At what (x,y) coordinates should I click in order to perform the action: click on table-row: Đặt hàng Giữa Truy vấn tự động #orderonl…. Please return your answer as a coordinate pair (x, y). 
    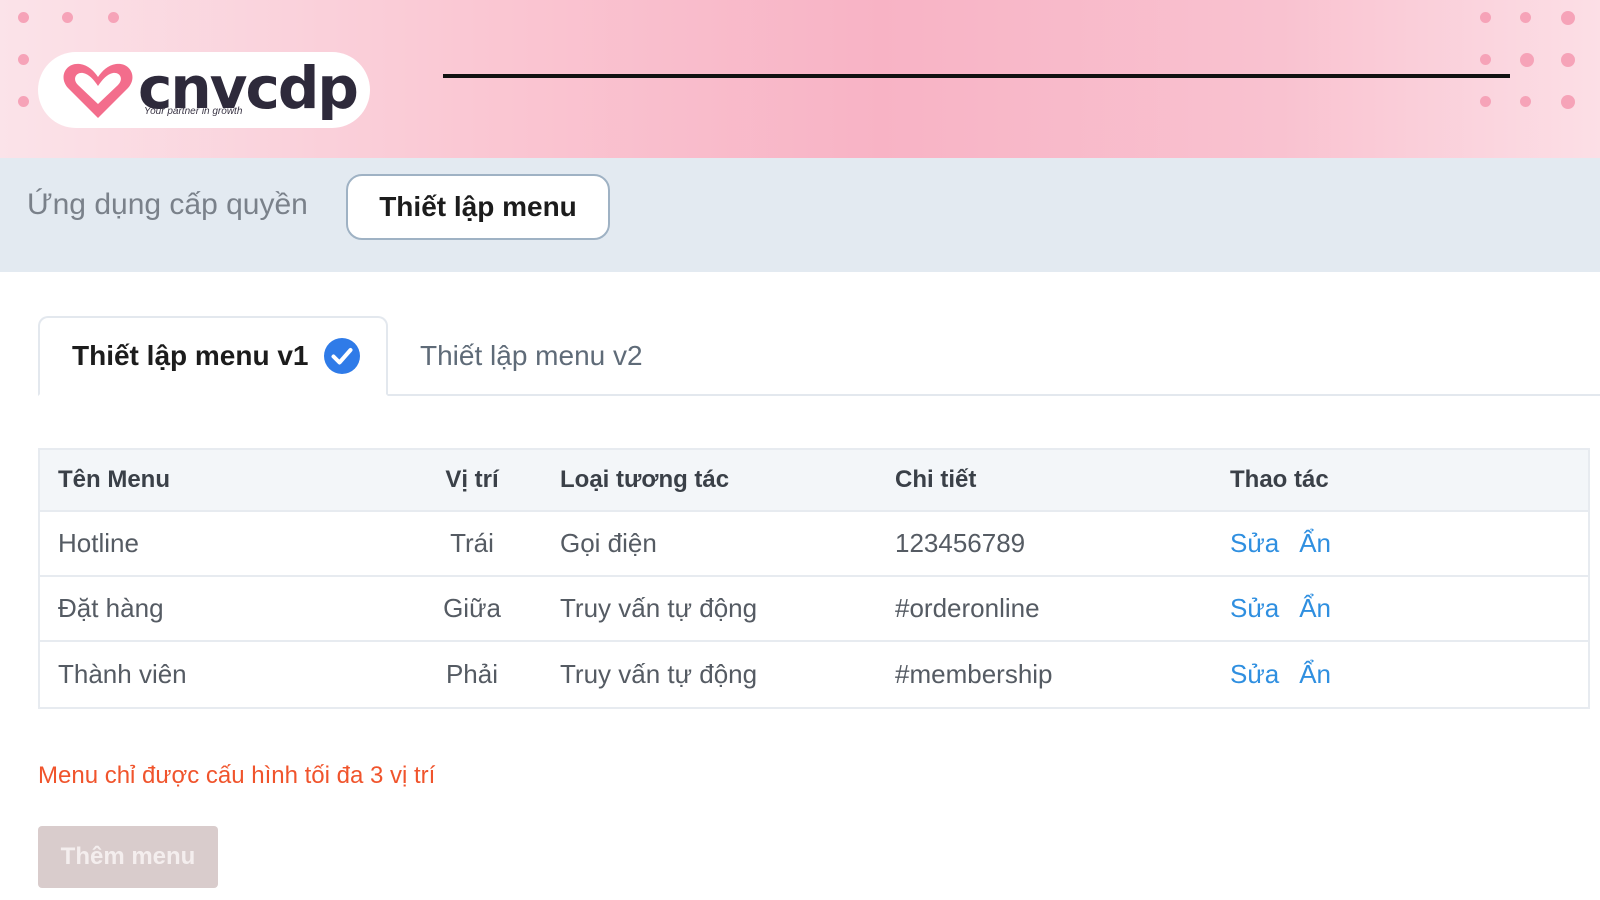
    Looking at the image, I should click on (814, 609).